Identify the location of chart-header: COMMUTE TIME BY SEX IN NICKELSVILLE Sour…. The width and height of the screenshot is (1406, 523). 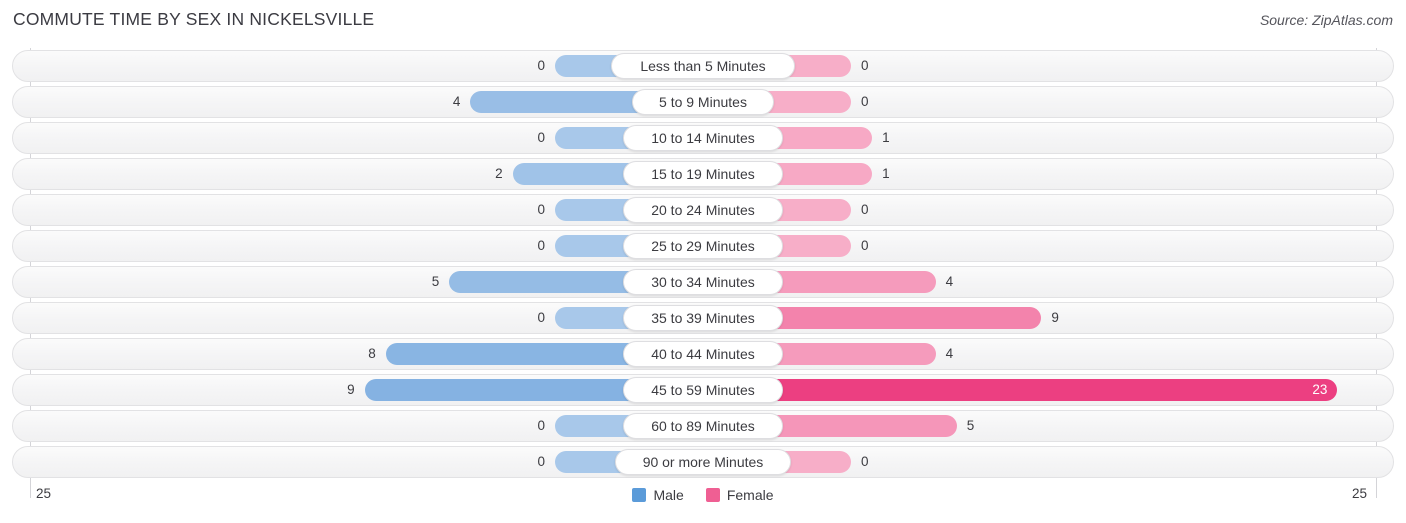
(703, 22).